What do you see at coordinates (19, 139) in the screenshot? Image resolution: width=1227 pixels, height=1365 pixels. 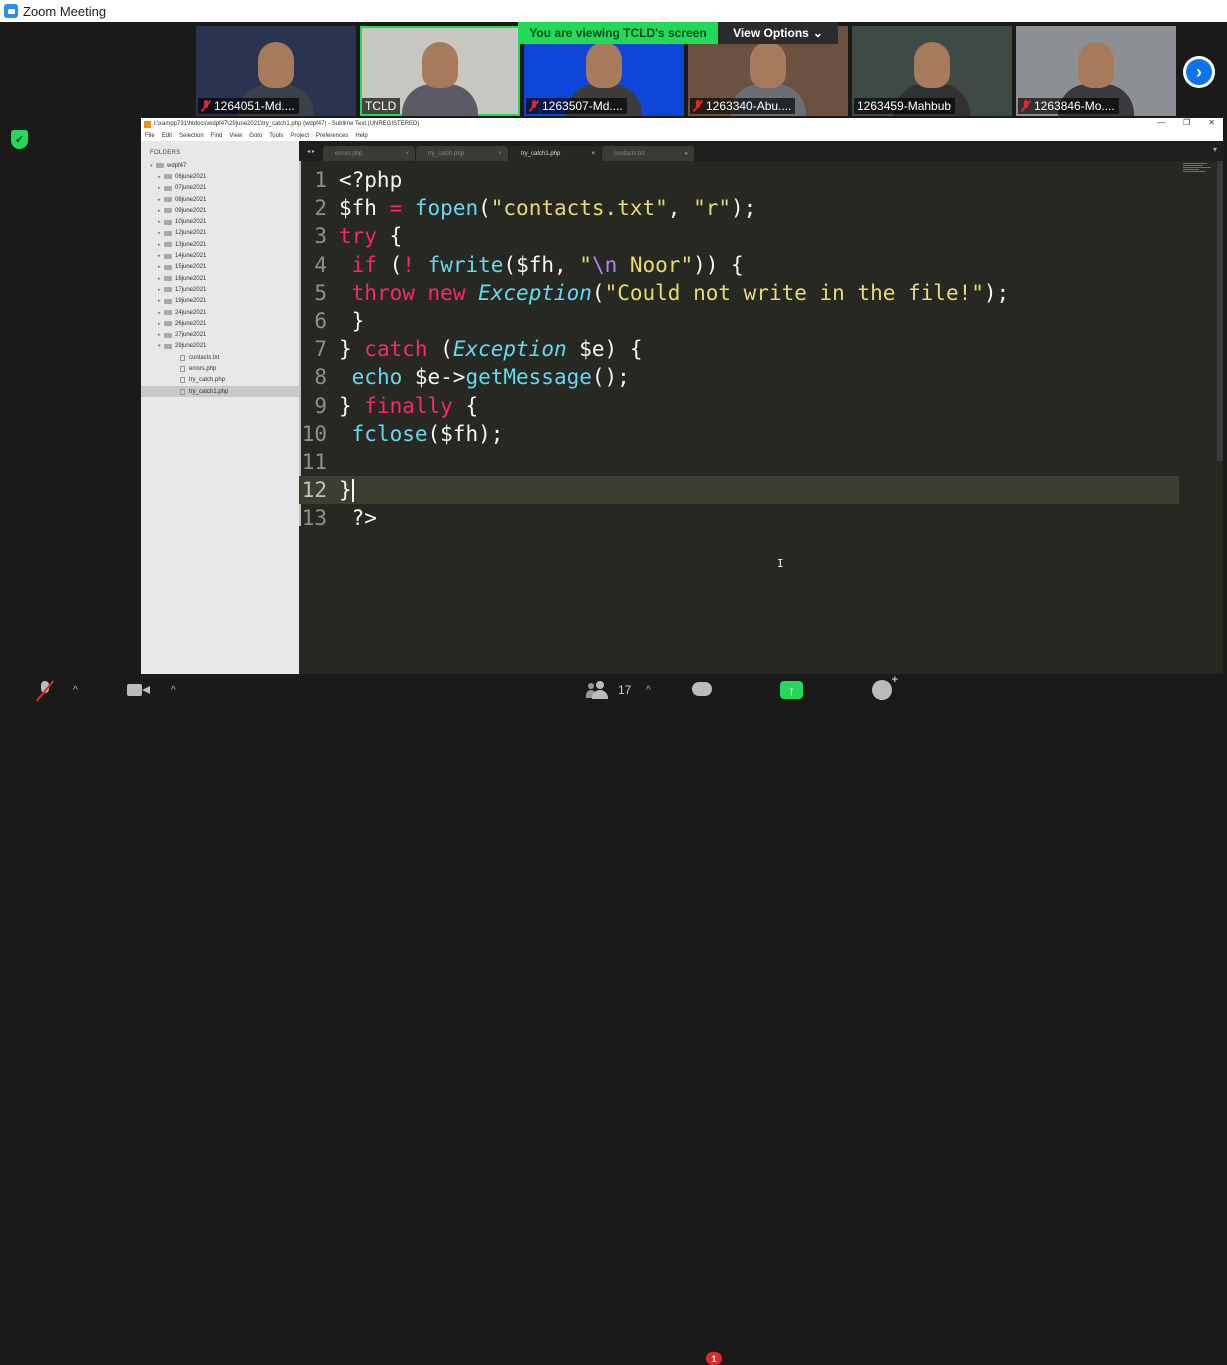 I see `security-shield-icon: ✓` at bounding box center [19, 139].